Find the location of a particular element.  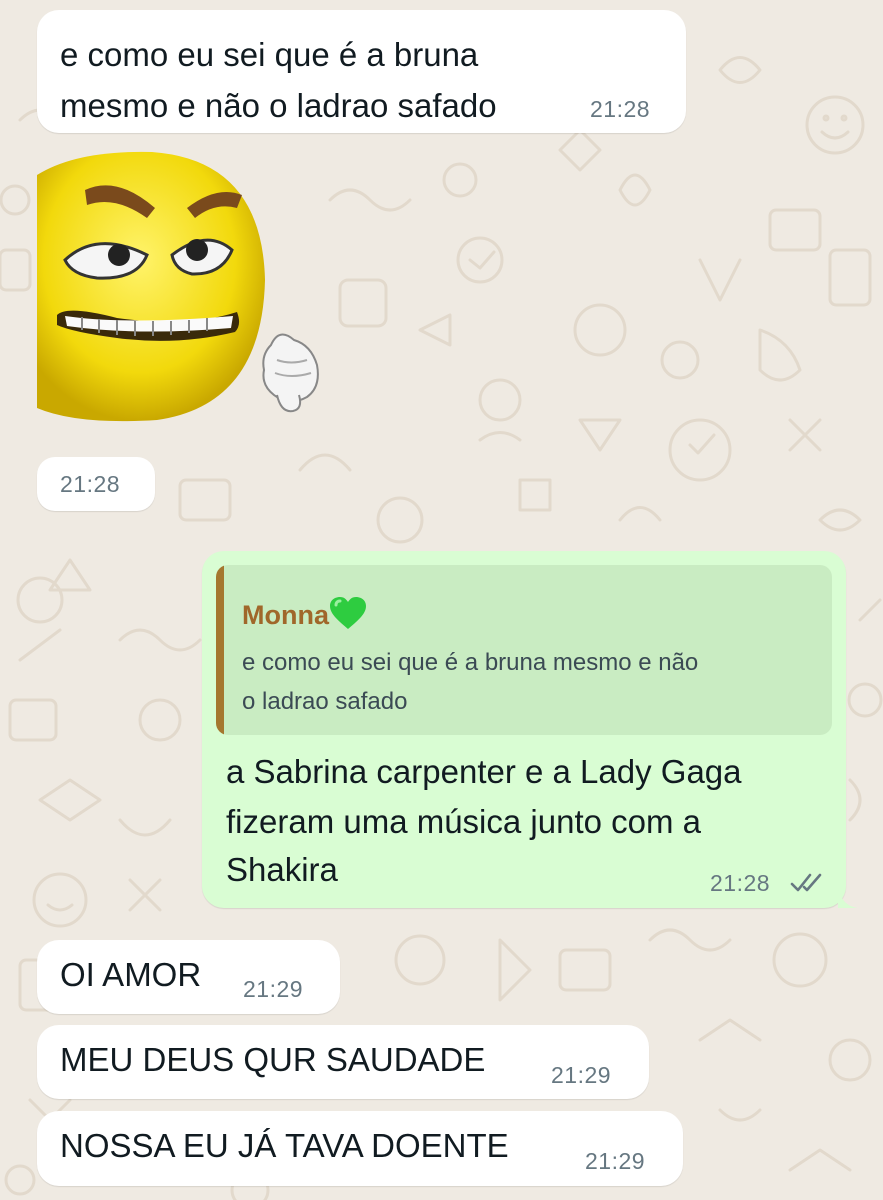

quote-author-name: Monna is located at coordinates (285, 615).